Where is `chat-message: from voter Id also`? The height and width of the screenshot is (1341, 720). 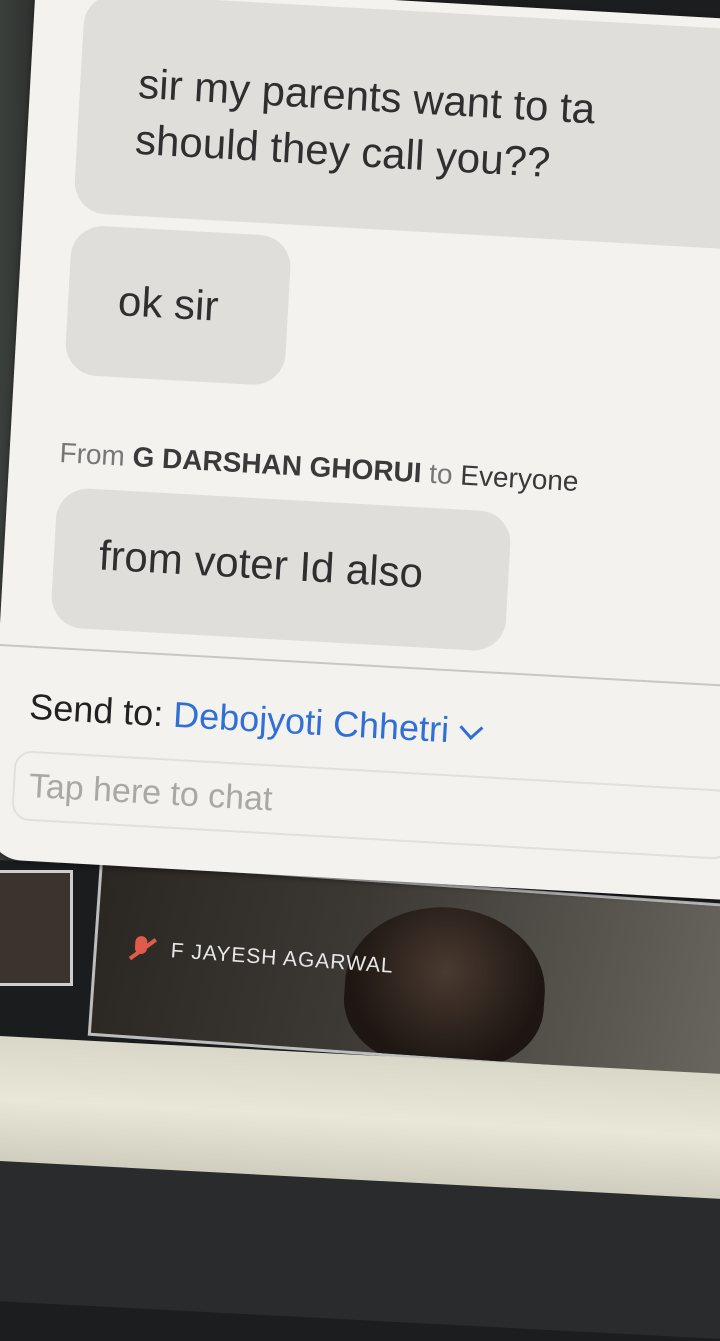 chat-message: from voter Id also is located at coordinates (281, 570).